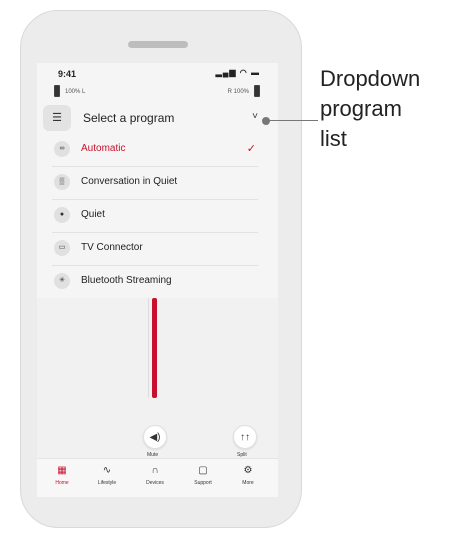 The height and width of the screenshot is (536, 451). What do you see at coordinates (62, 483) in the screenshot?
I see `tab-label: Home` at bounding box center [62, 483].